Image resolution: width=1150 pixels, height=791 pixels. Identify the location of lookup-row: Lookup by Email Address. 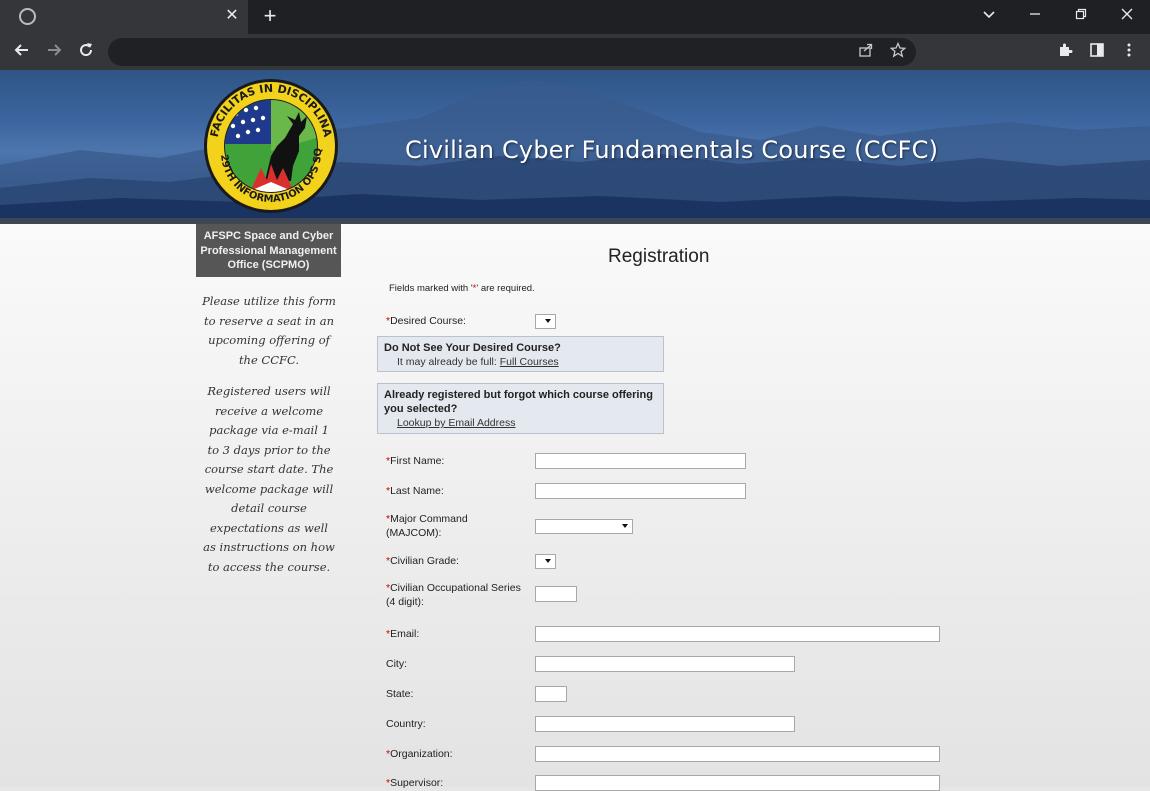
(520, 423).